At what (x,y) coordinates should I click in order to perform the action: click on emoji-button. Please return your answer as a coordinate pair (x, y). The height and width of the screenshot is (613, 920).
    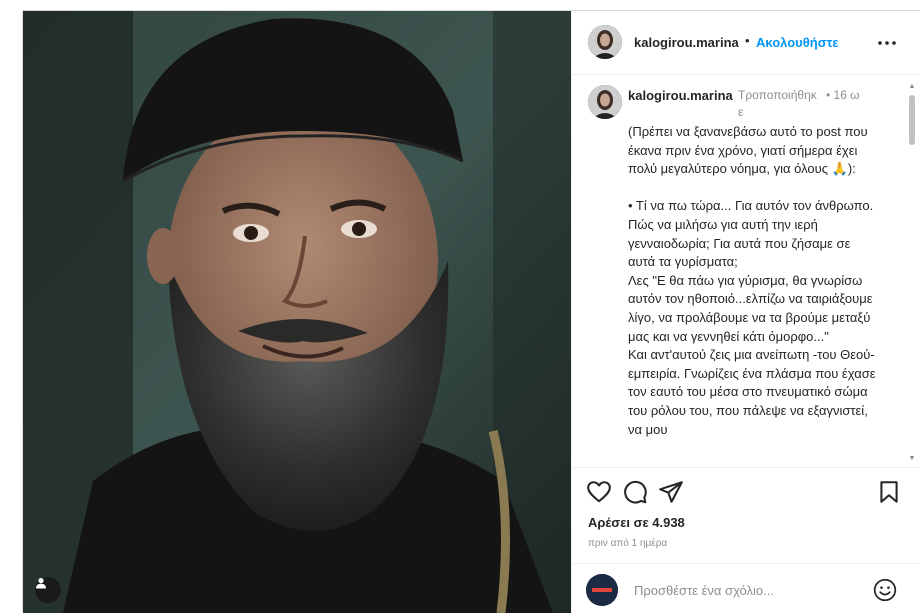
    Looking at the image, I should click on (885, 590).